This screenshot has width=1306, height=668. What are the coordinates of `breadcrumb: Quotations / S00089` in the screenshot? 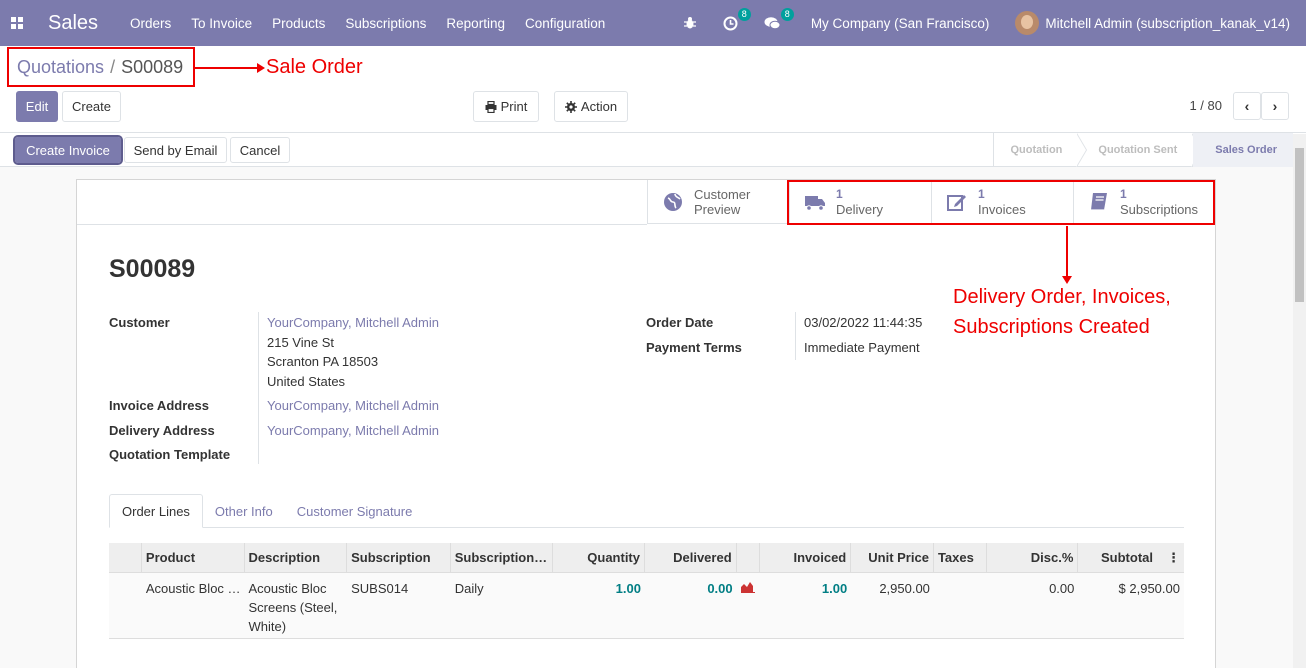 It's located at (101, 67).